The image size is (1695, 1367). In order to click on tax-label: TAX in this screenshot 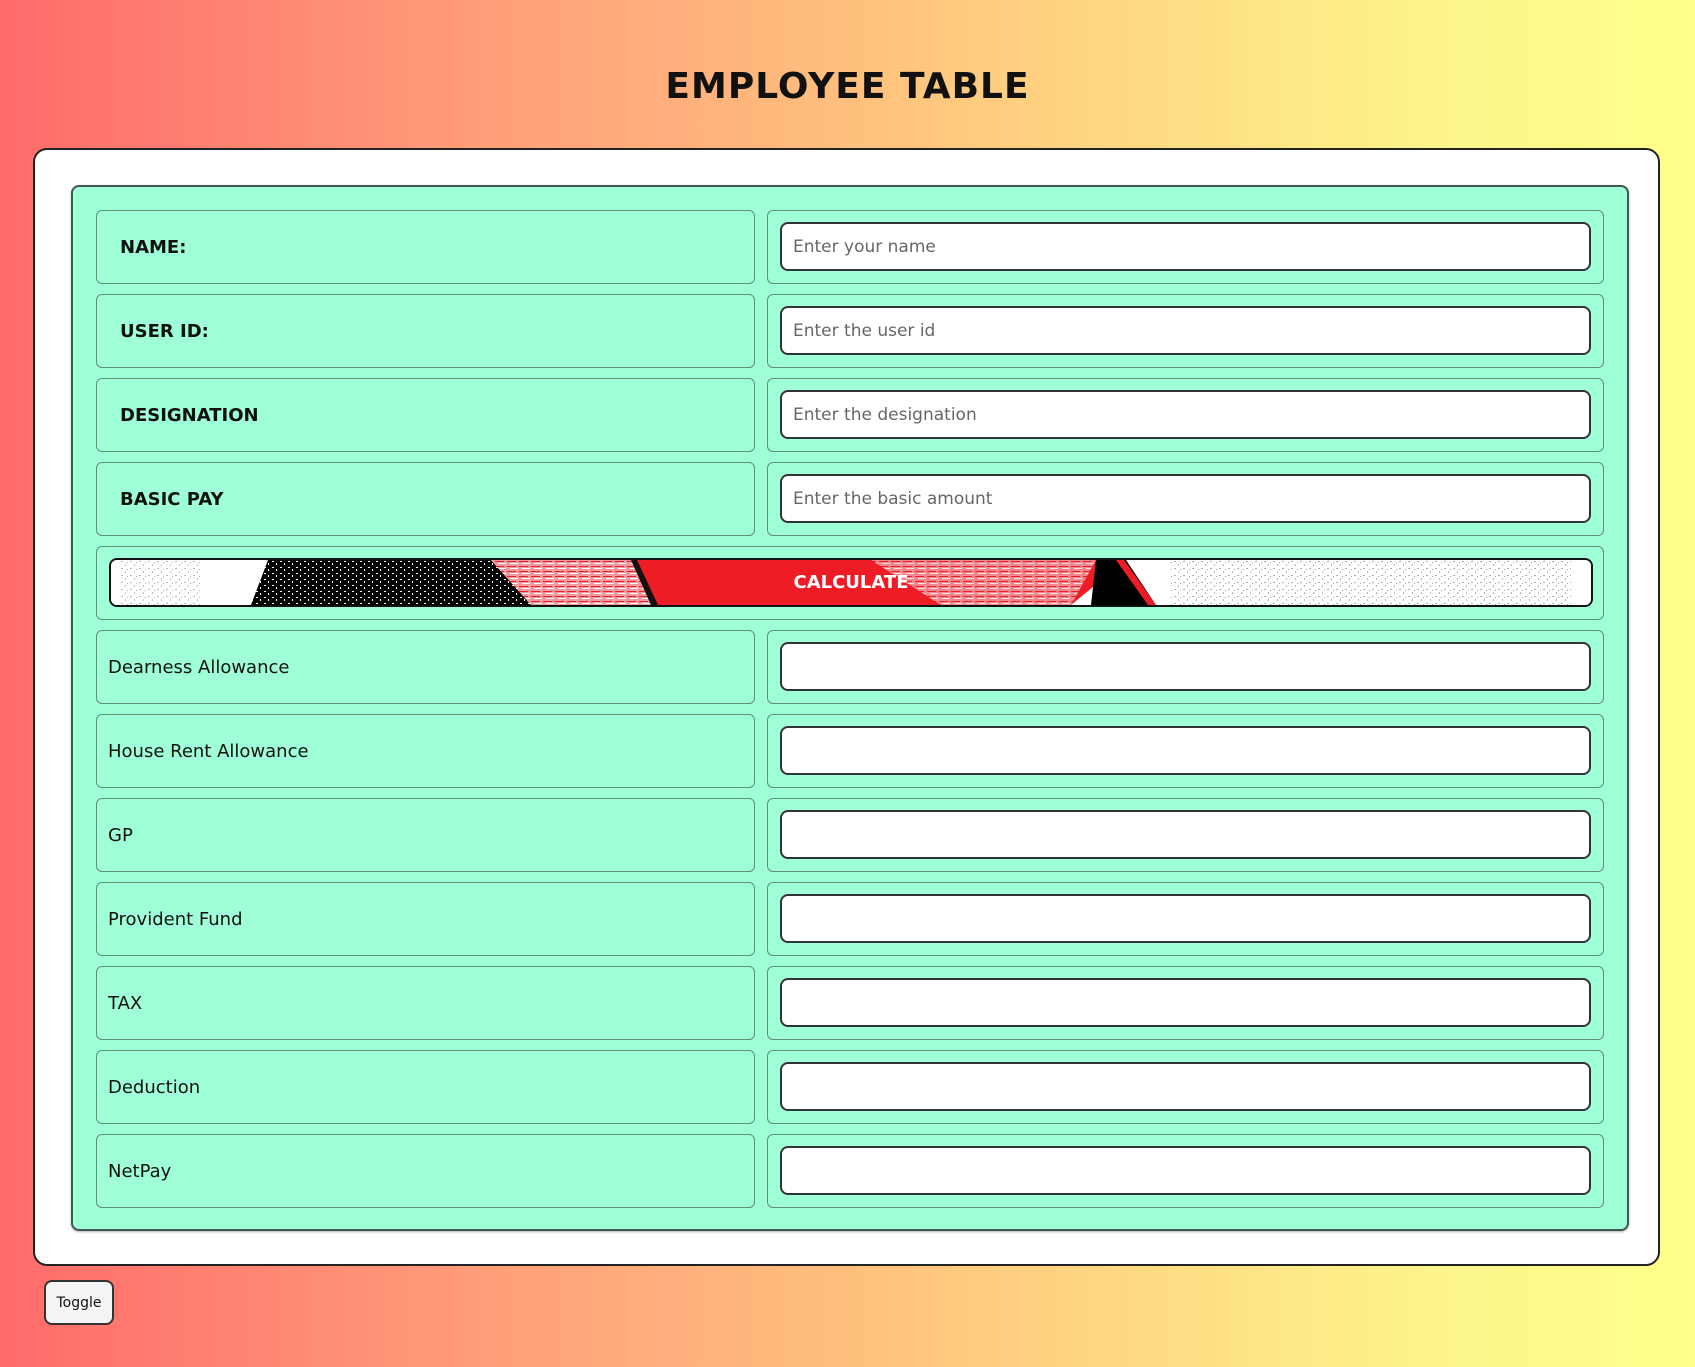, I will do `click(425, 1003)`.